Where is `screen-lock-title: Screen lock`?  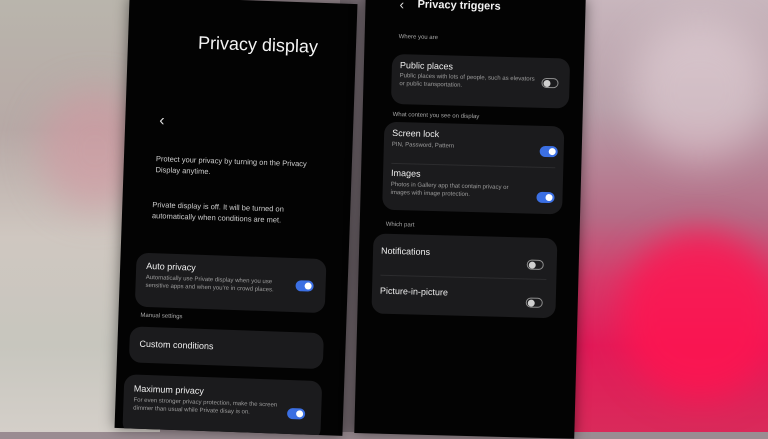
screen-lock-title: Screen lock is located at coordinates (416, 133).